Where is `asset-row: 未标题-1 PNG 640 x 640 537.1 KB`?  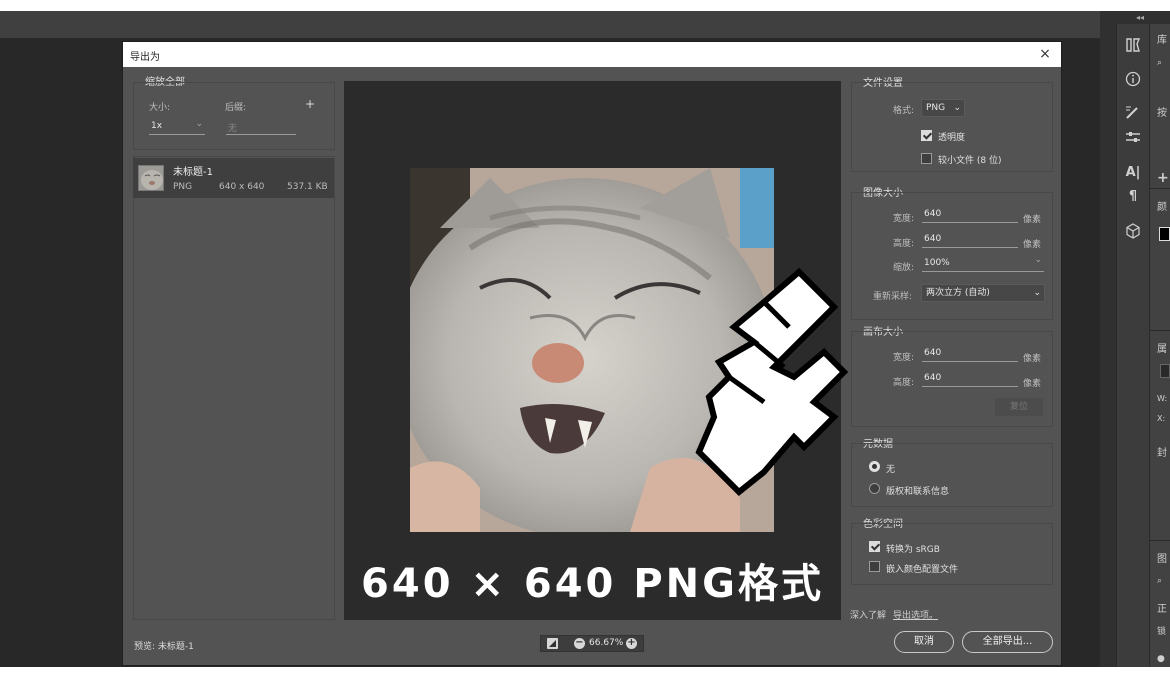 asset-row: 未标题-1 PNG 640 x 640 537.1 KB is located at coordinates (233, 178).